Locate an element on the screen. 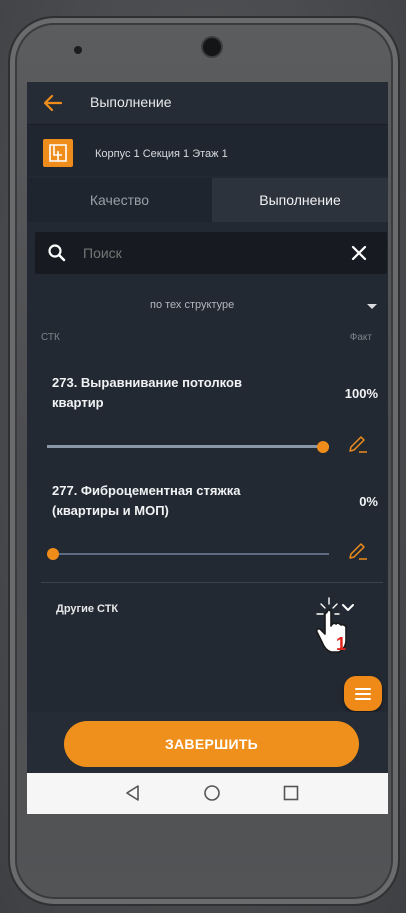 This screenshot has width=406, height=913. app-bar: Выполнение is located at coordinates (207, 103).